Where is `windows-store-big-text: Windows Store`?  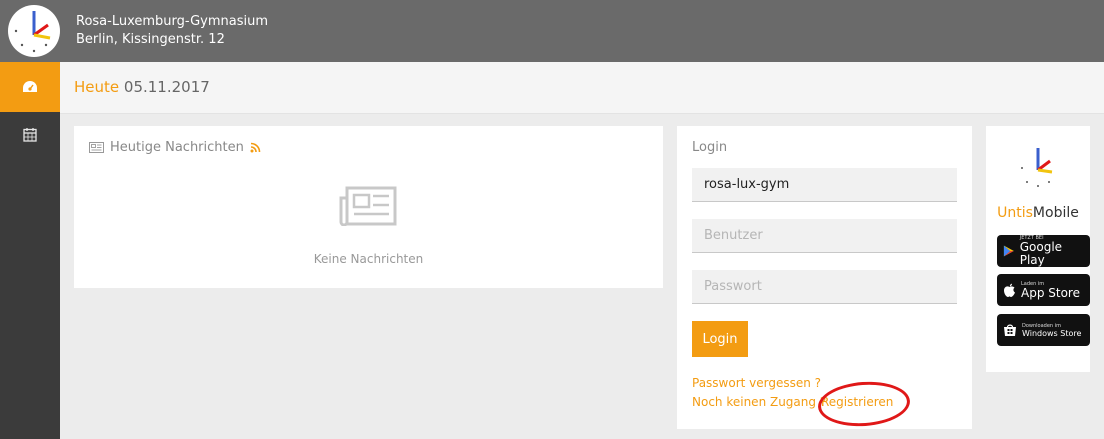
windows-store-big-text: Windows Store is located at coordinates (1052, 333).